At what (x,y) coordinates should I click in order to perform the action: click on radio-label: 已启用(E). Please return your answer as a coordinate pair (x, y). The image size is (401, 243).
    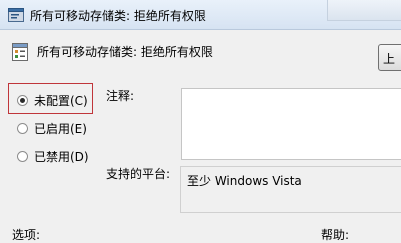
    Looking at the image, I should click on (60, 129).